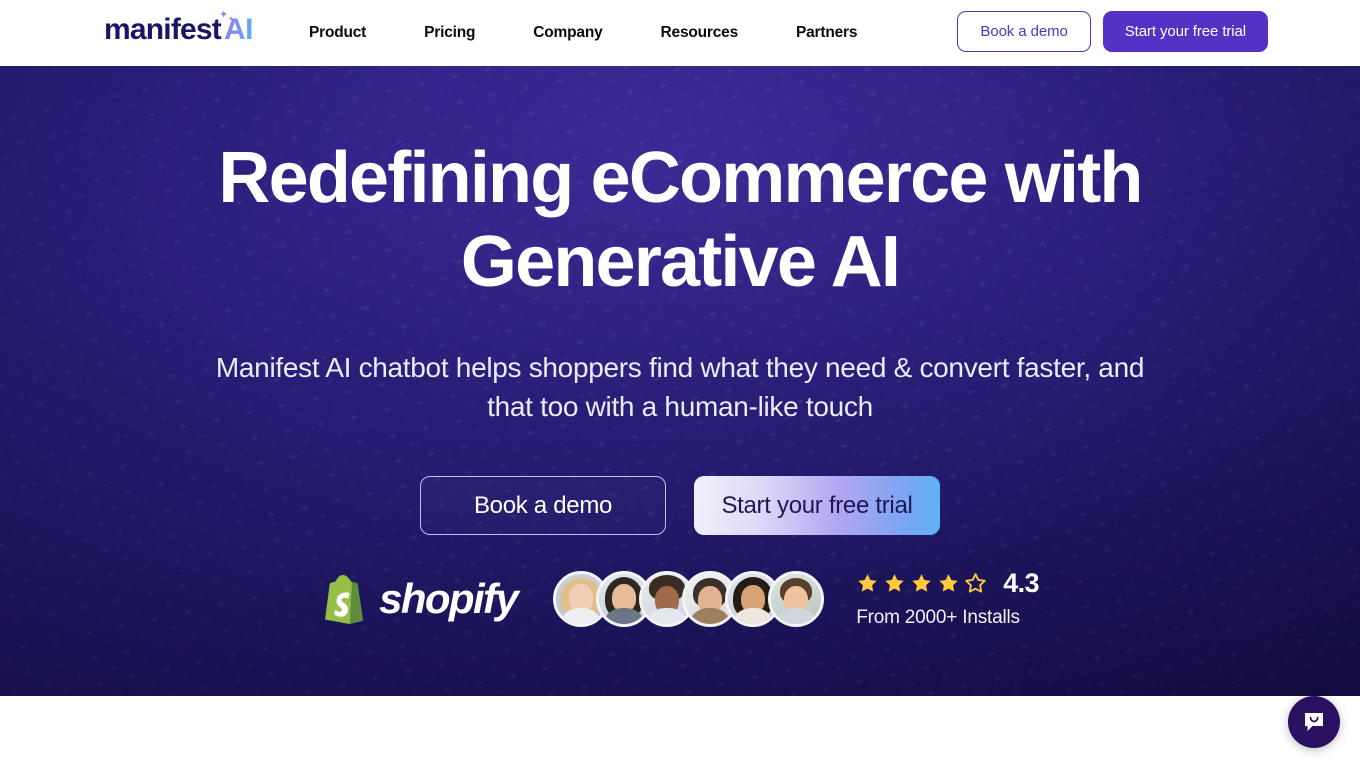 The image size is (1360, 764). I want to click on chat-smile-icon, so click(1314, 722).